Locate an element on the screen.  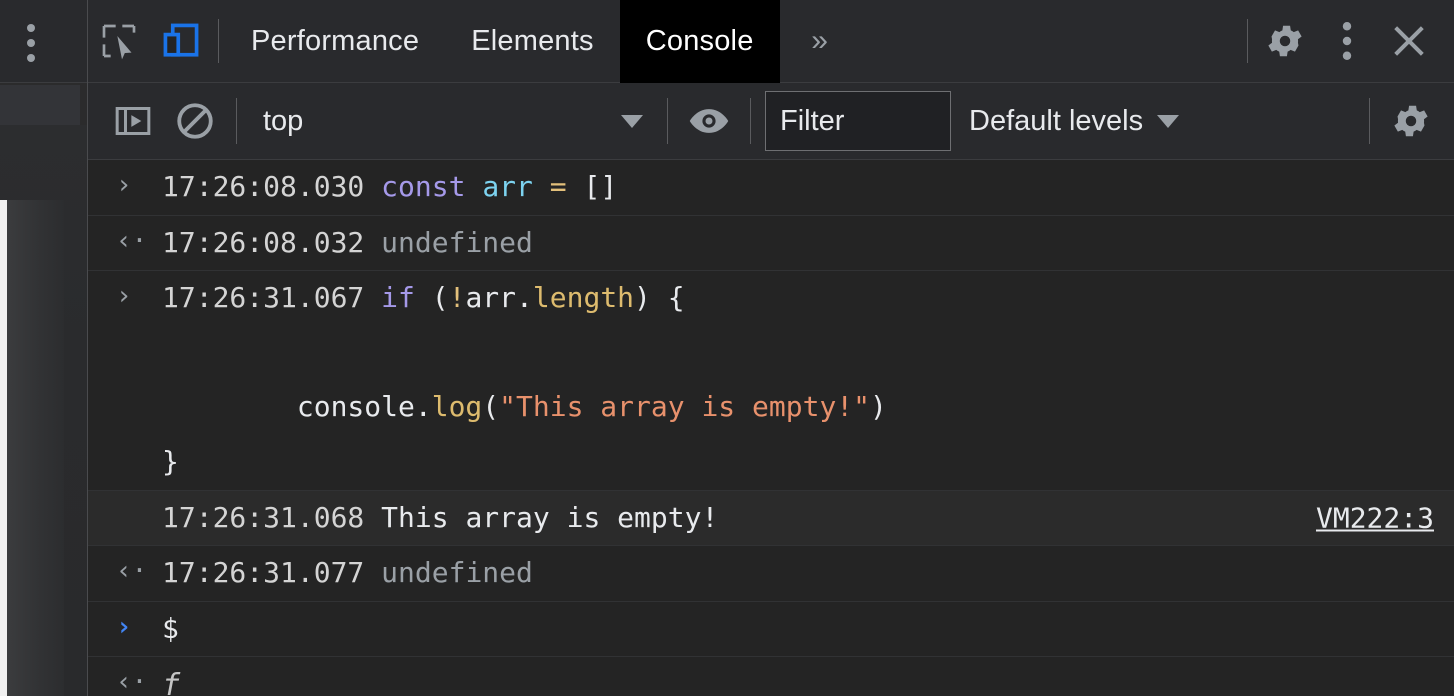
tabbar-right-controls is located at coordinates (1347, 41).